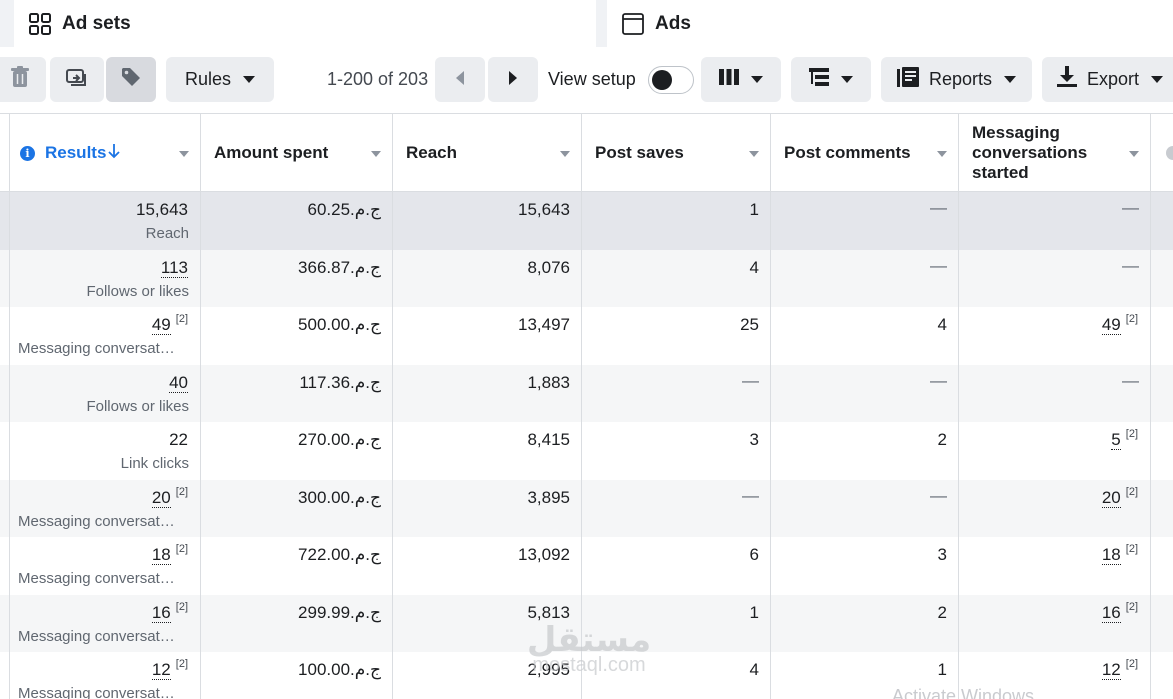 The height and width of the screenshot is (699, 1173). What do you see at coordinates (208, 79) in the screenshot?
I see `rules-label: Rules` at bounding box center [208, 79].